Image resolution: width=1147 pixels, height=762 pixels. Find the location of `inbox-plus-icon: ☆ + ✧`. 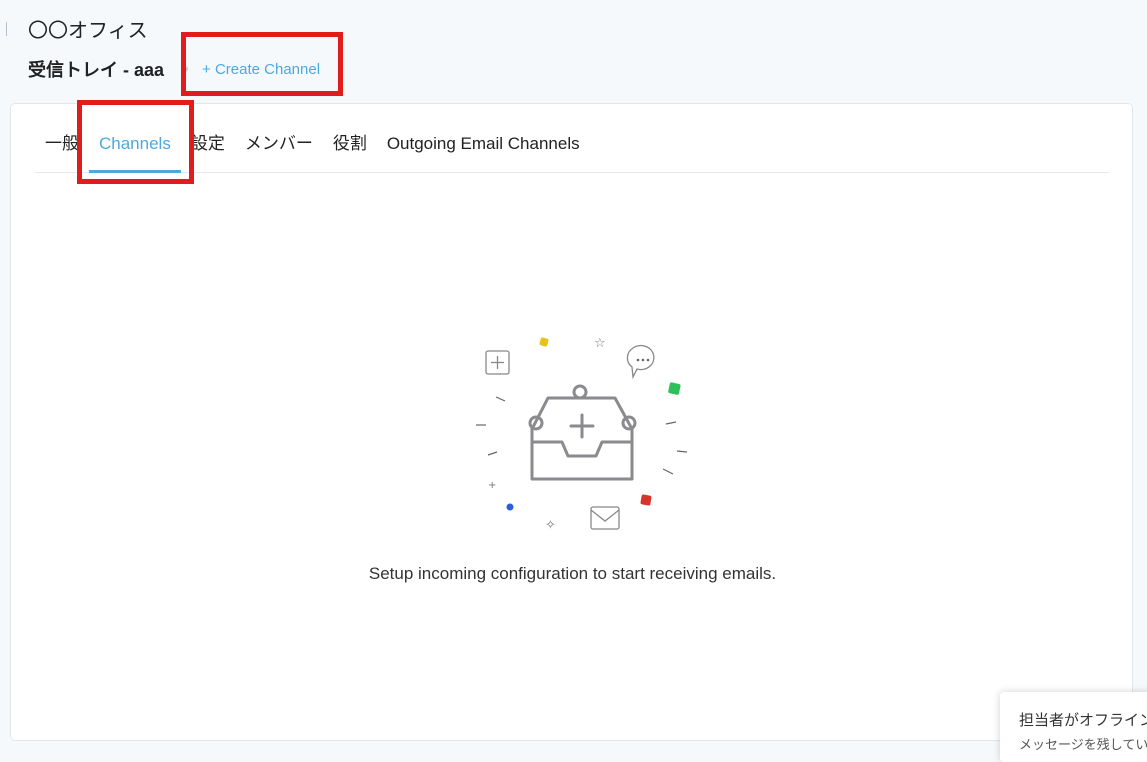

inbox-plus-icon: ☆ + ✧ is located at coordinates (582, 434).